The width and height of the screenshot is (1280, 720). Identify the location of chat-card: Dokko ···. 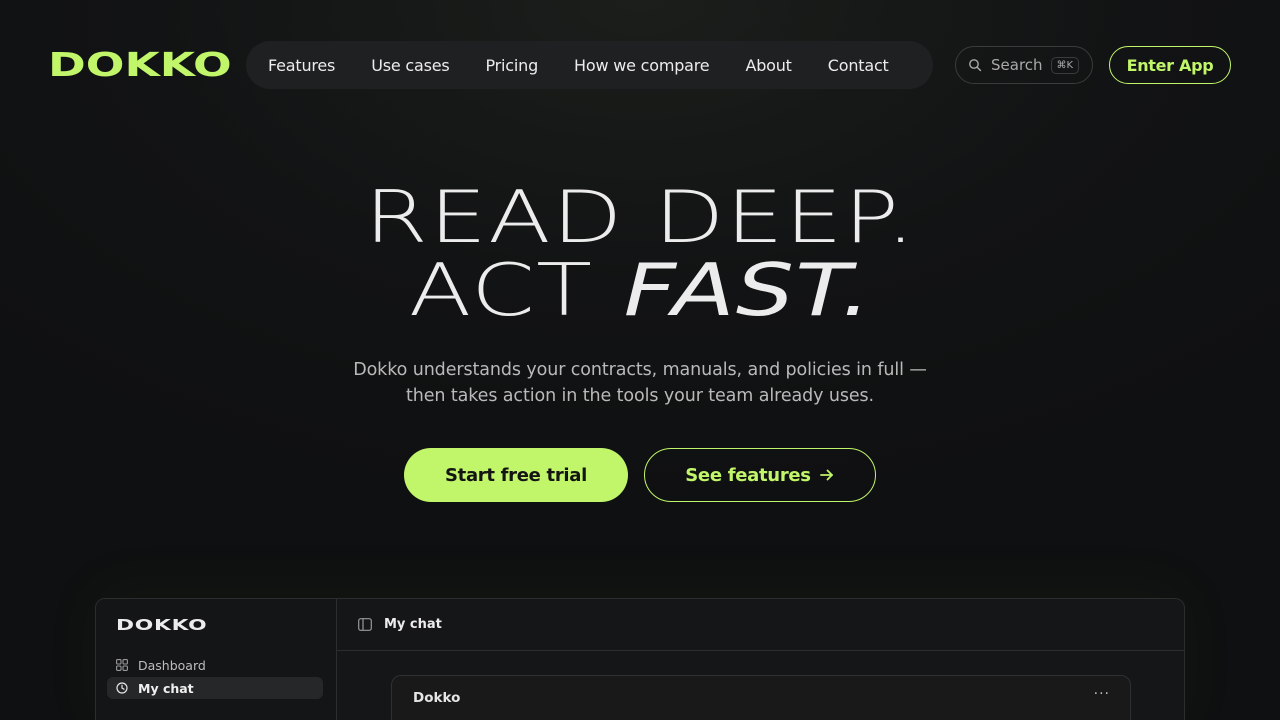
(761, 697).